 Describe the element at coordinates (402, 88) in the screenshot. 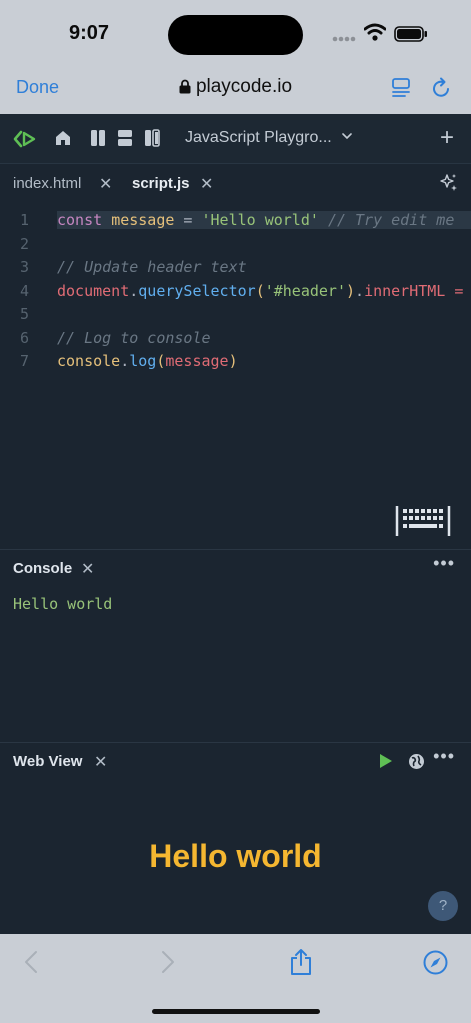

I see `reader-format-icon` at that location.